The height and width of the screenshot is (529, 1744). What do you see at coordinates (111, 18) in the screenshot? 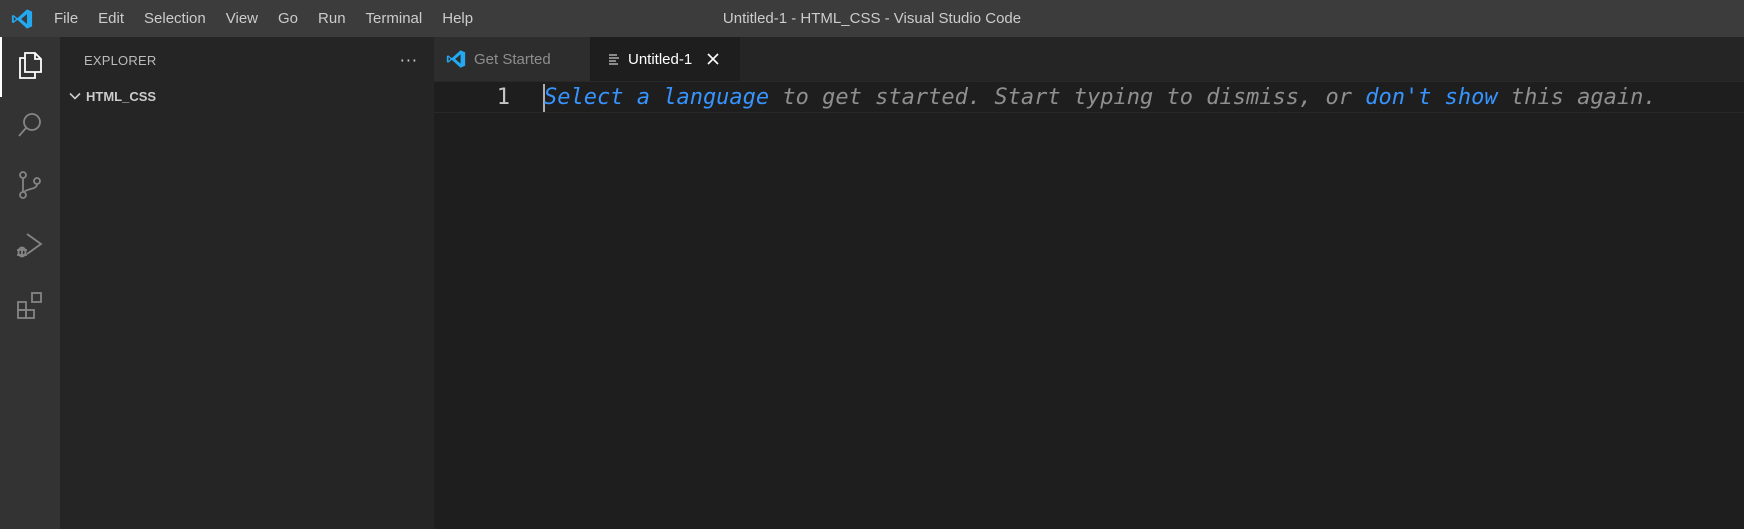
I see `menu-edit: Edit` at bounding box center [111, 18].